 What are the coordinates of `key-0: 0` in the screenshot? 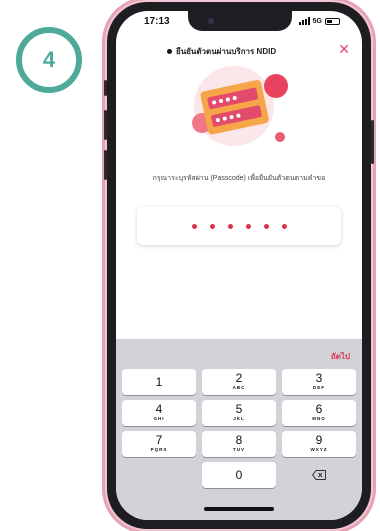 It's located at (239, 475).